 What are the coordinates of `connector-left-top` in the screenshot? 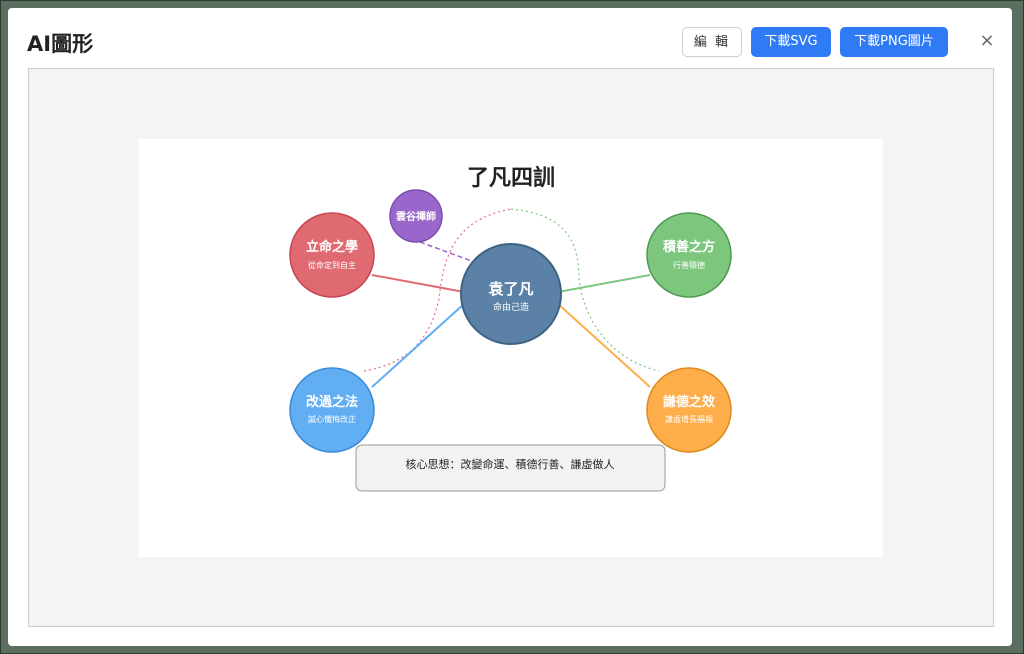 It's located at (423, 284).